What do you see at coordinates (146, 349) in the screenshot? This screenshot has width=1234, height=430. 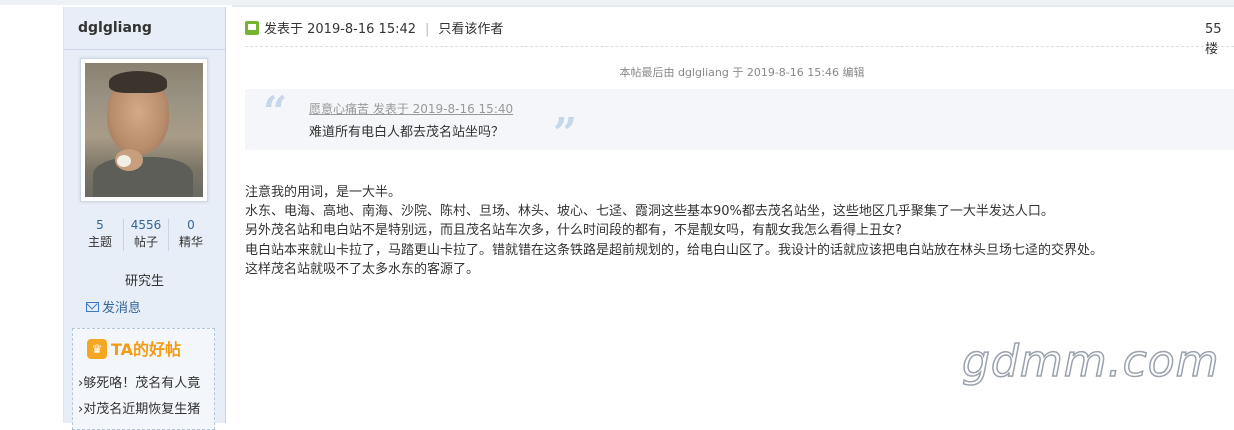 I see `ta-good-posts-label: TA的好帖` at bounding box center [146, 349].